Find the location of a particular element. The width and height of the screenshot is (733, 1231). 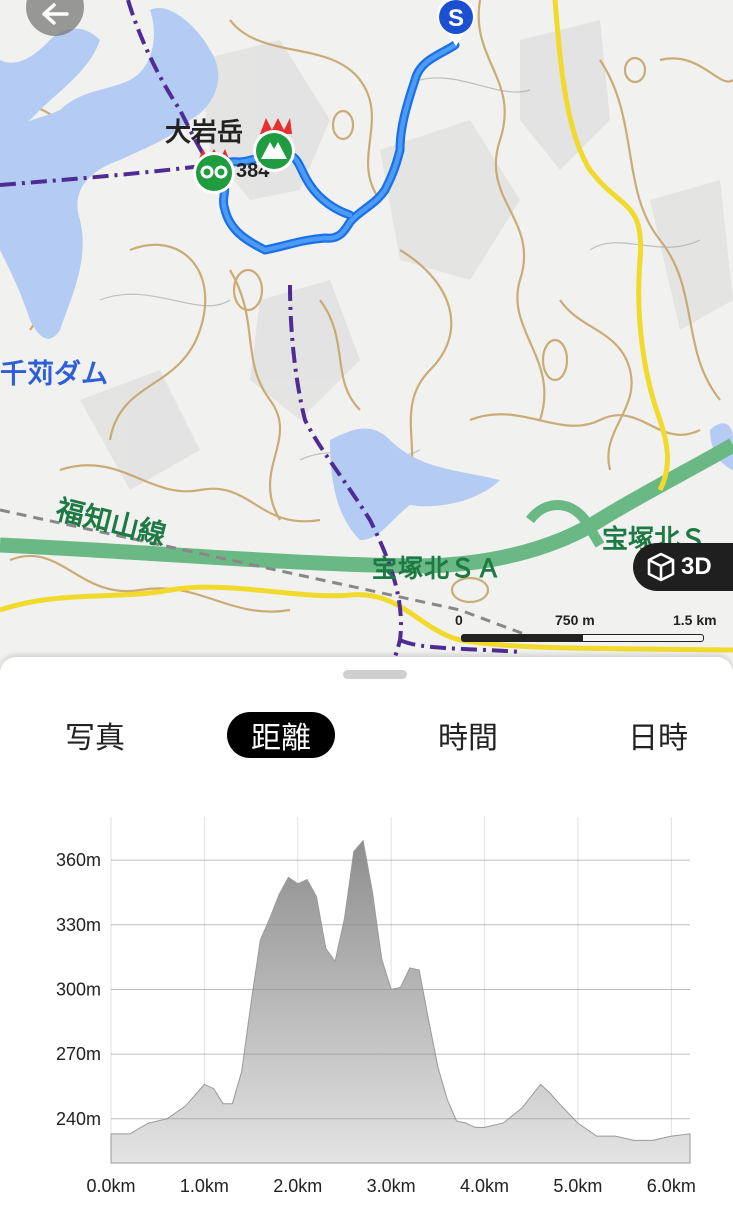

start-pin-icon: S is located at coordinates (456, 24).